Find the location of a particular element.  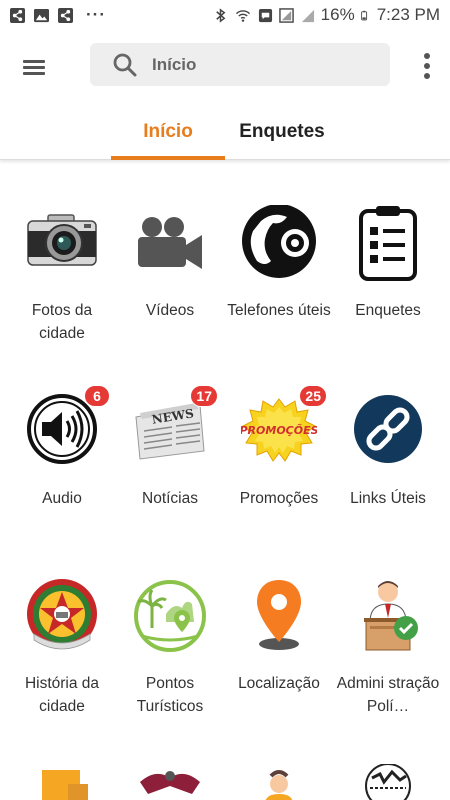

status-notifications: ··· is located at coordinates (58, 15).